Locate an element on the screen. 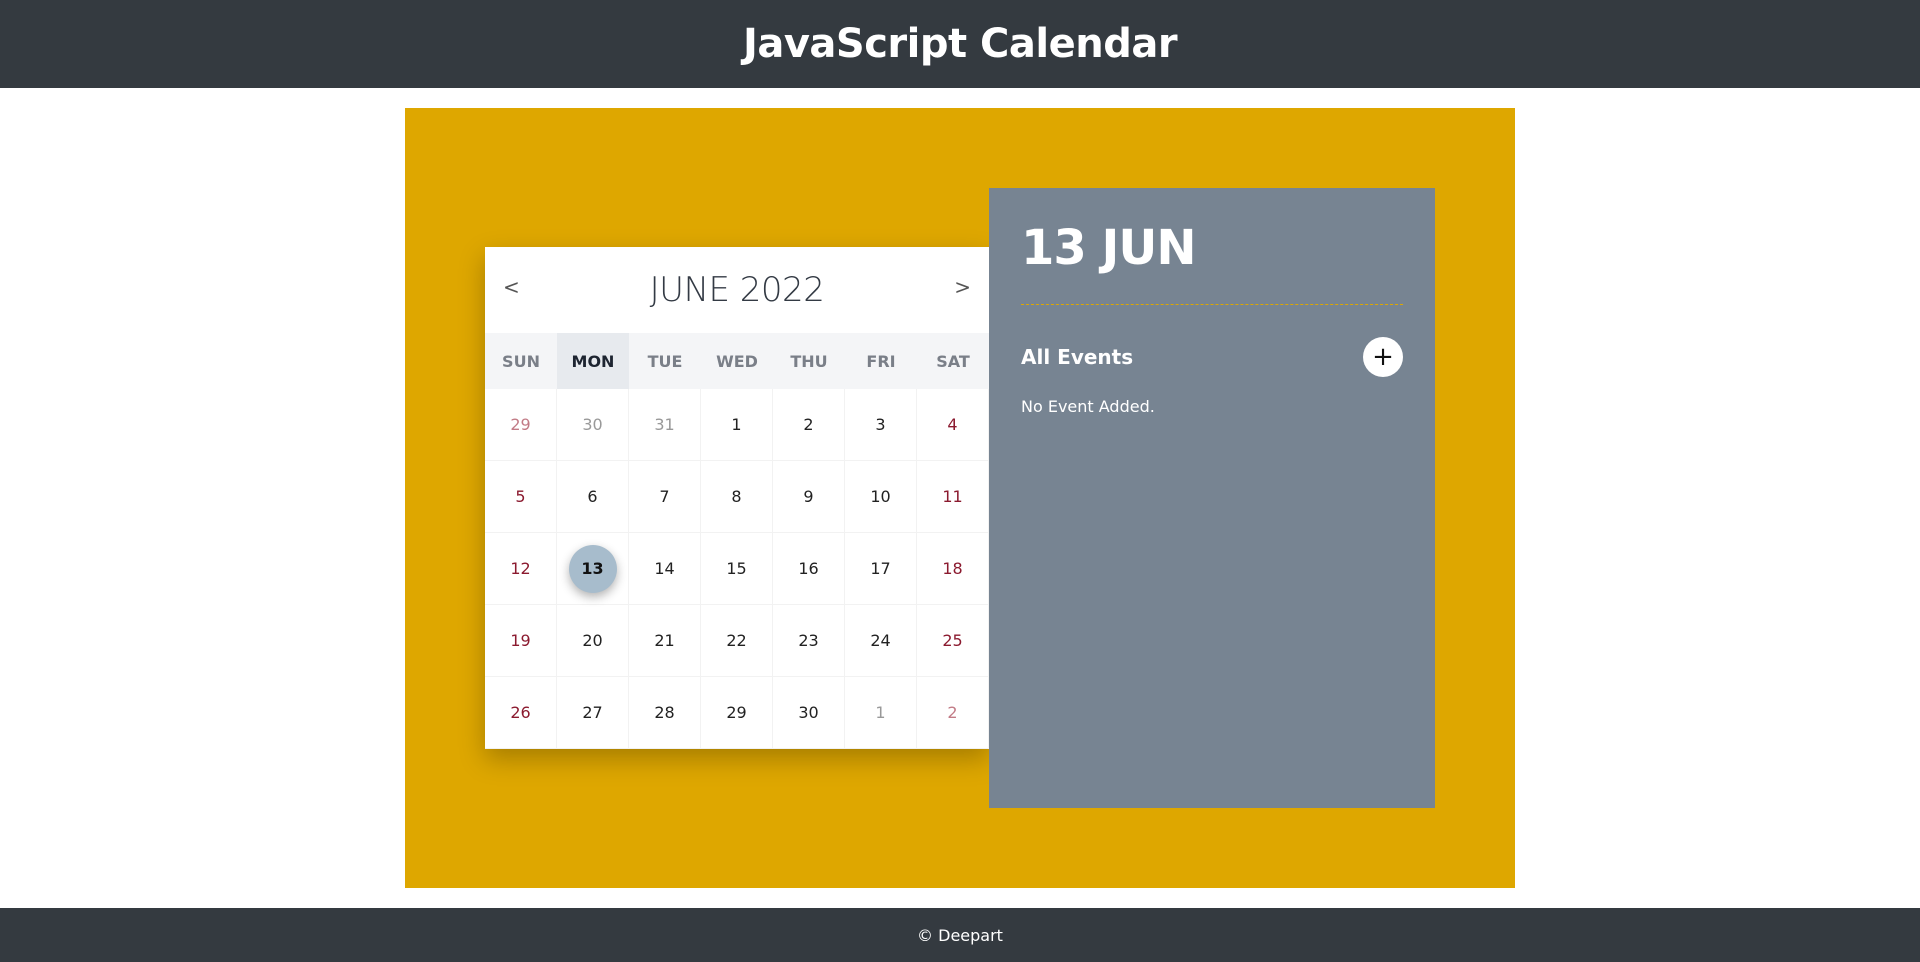  day-cell: 23 is located at coordinates (809, 641).